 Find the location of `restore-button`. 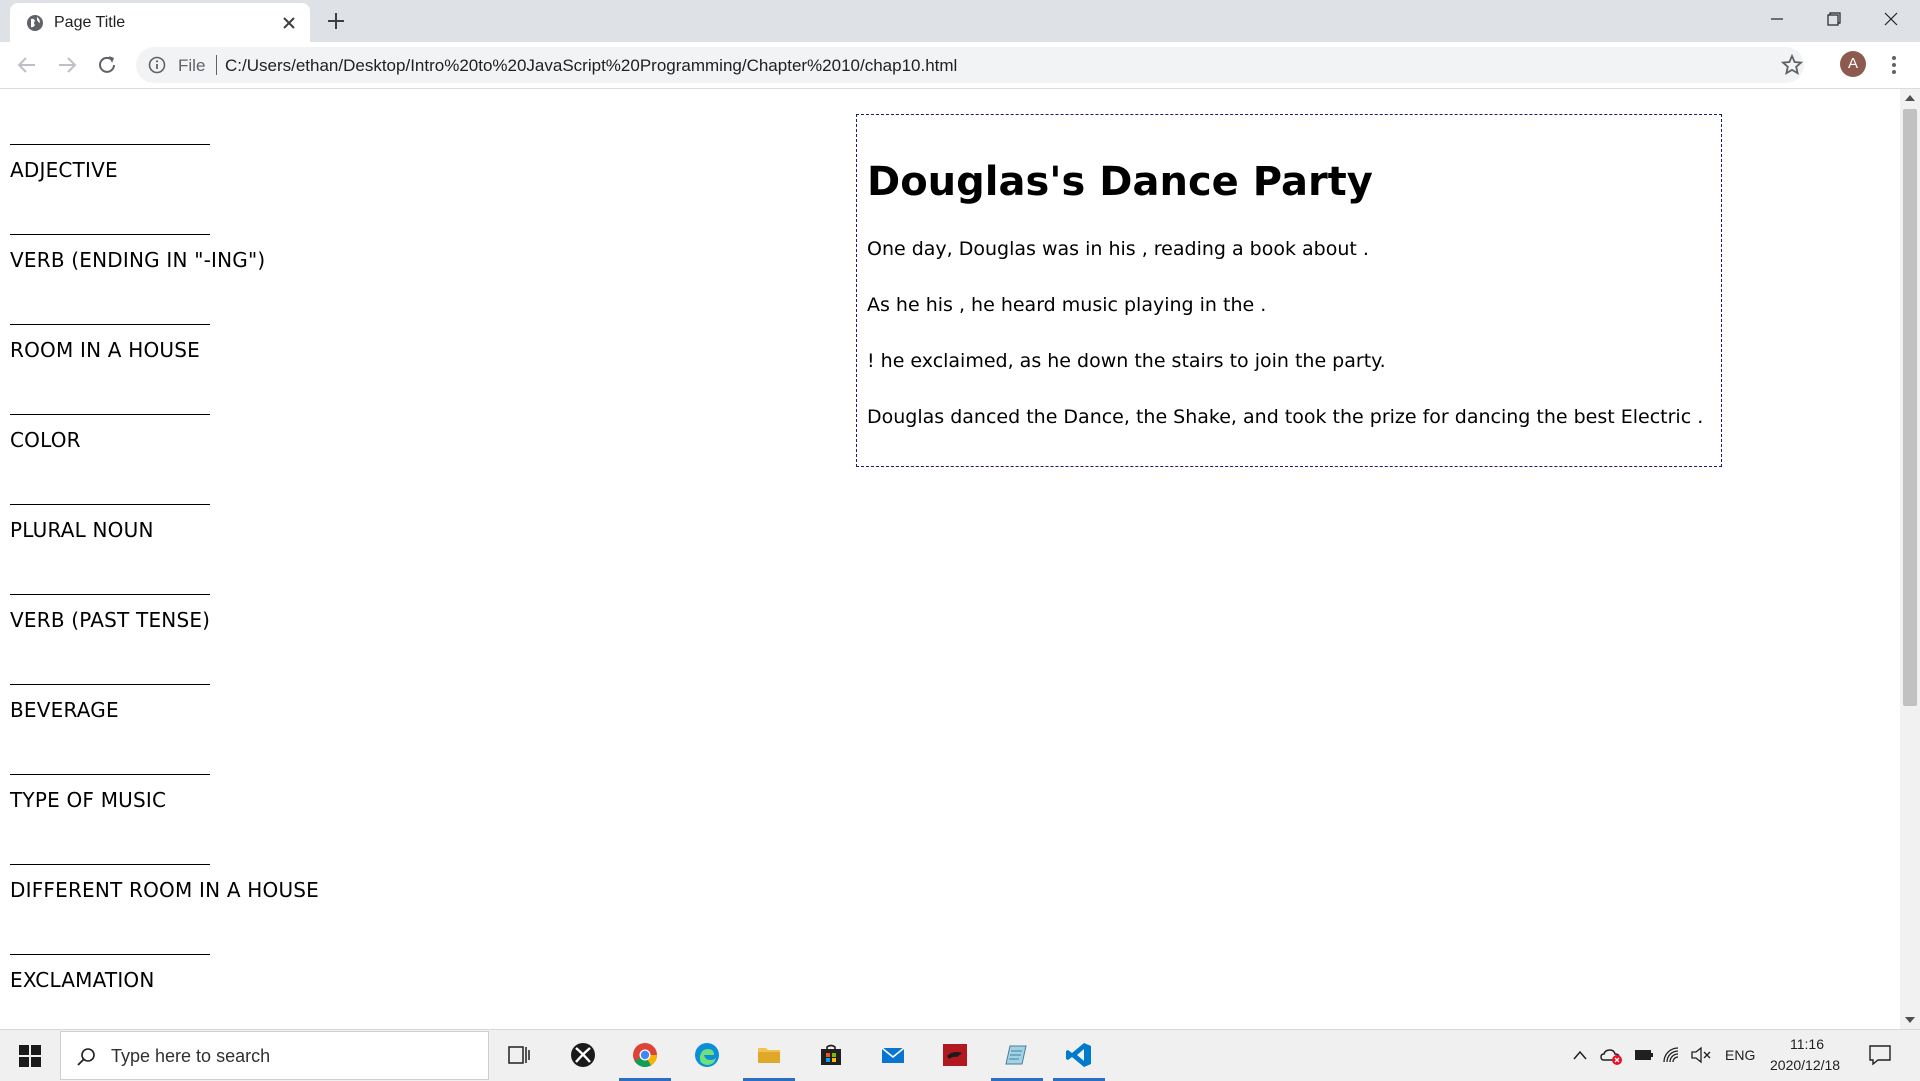

restore-button is located at coordinates (1834, 19).